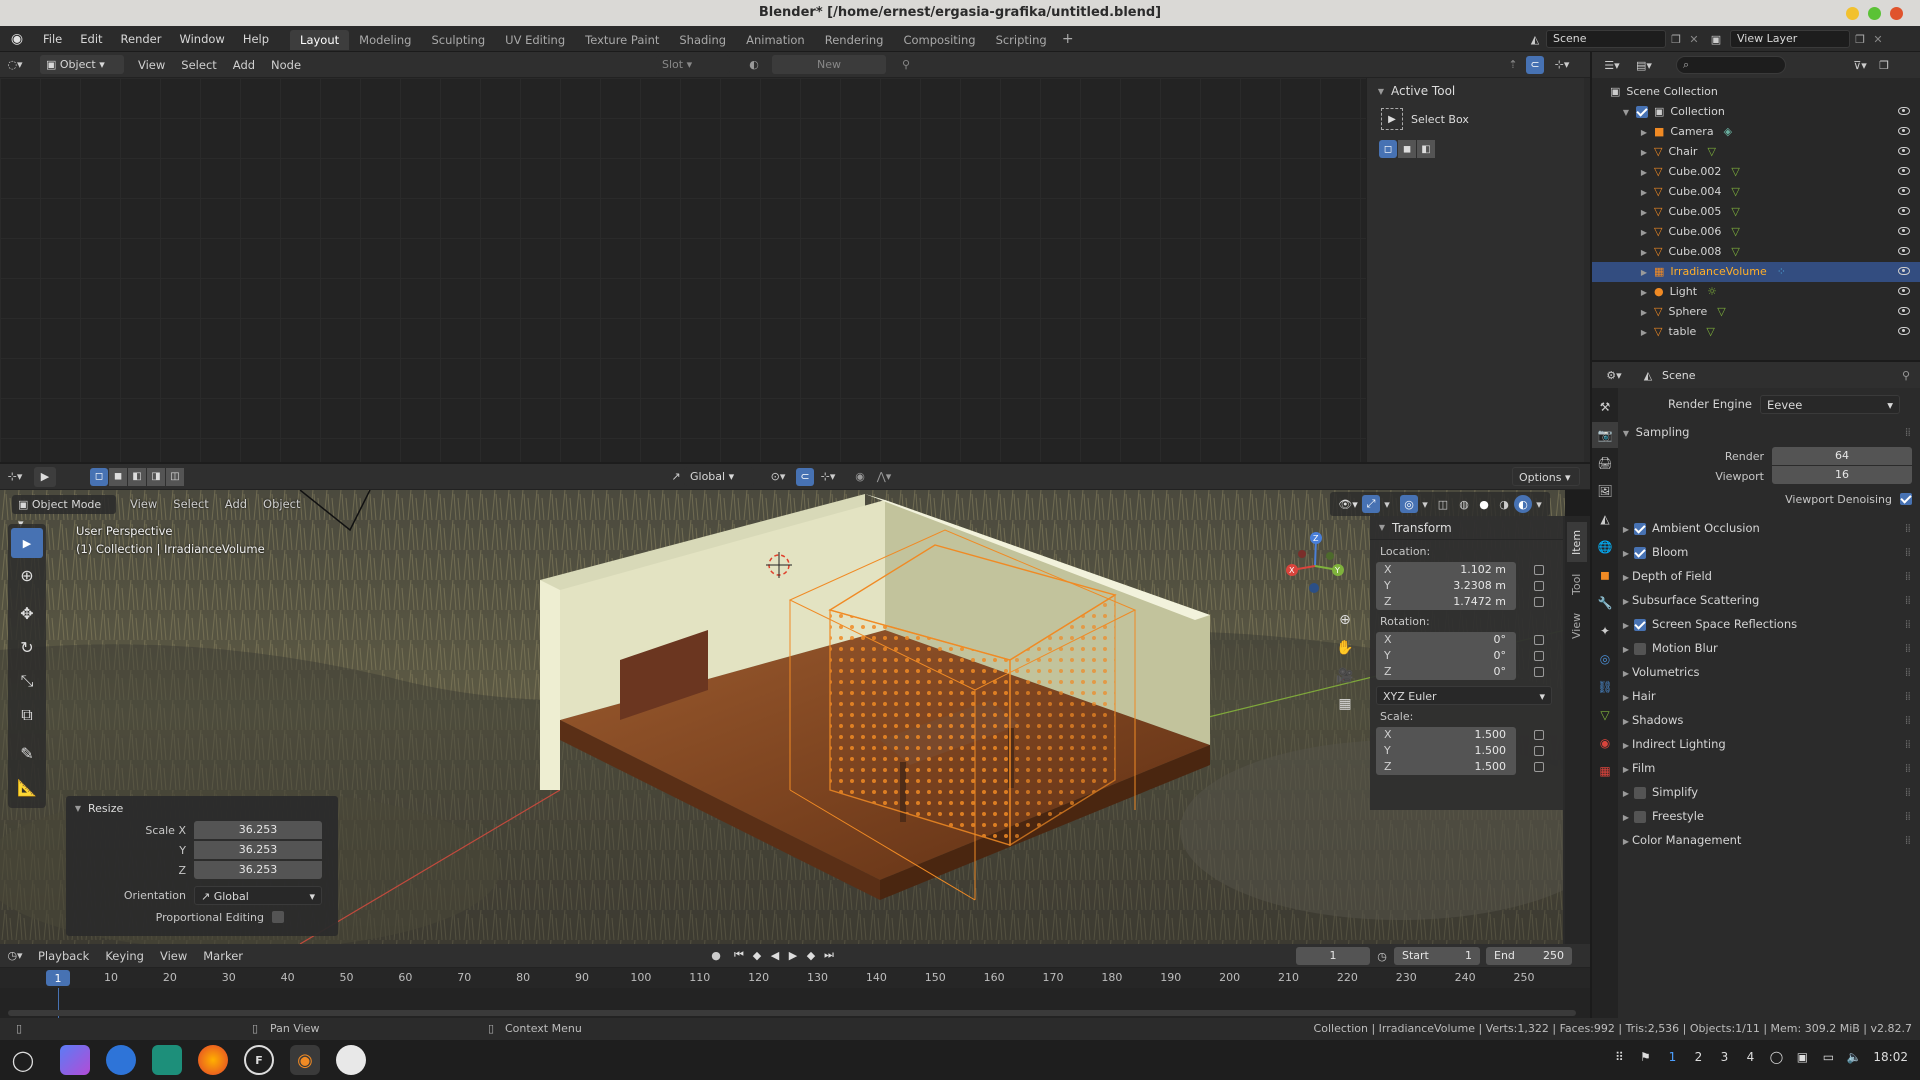 The image size is (1920, 1080). What do you see at coordinates (27, 753) in the screenshot?
I see `annotate-tool-icon: ✎` at bounding box center [27, 753].